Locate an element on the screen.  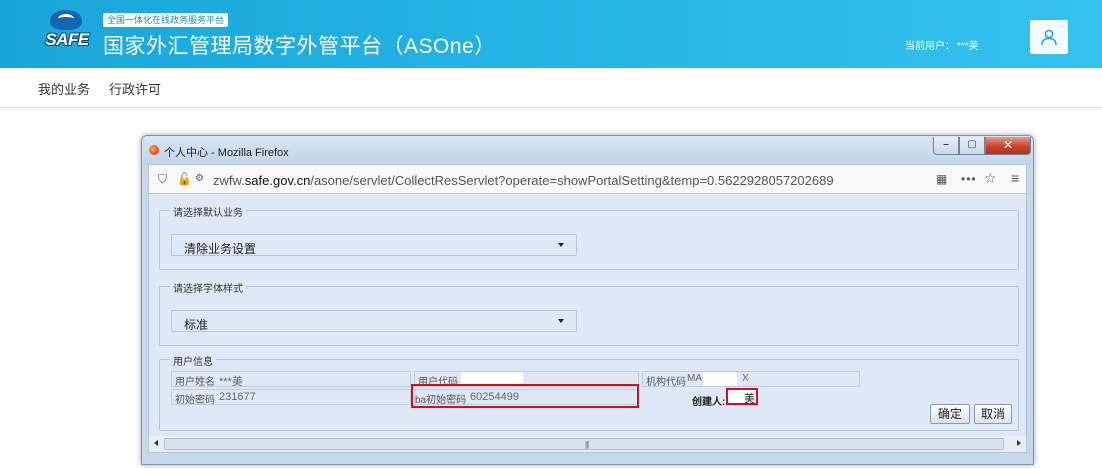
page-actions-icon: ••• is located at coordinates (969, 179).